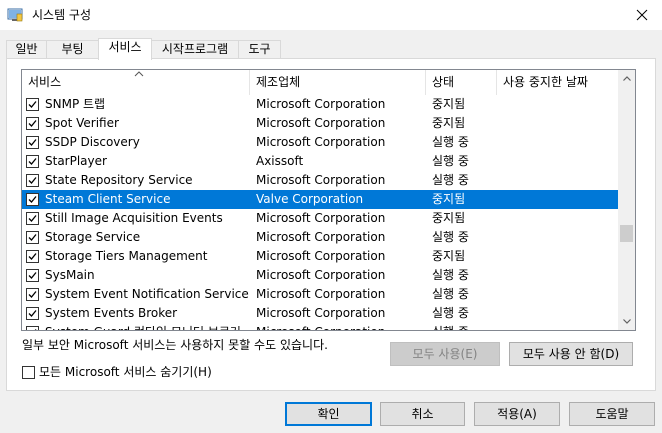 The height and width of the screenshot is (433, 662). What do you see at coordinates (612, 414) in the screenshot?
I see `help-button: 도움말` at bounding box center [612, 414].